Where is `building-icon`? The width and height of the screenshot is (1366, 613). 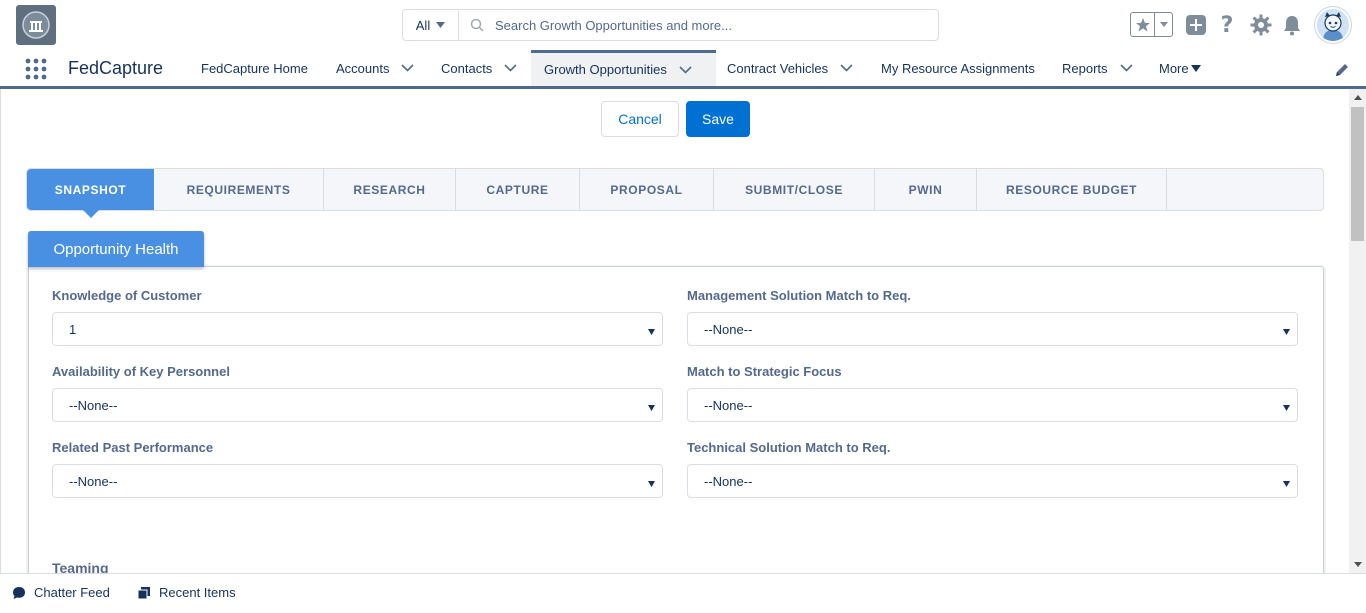 building-icon is located at coordinates (36, 25).